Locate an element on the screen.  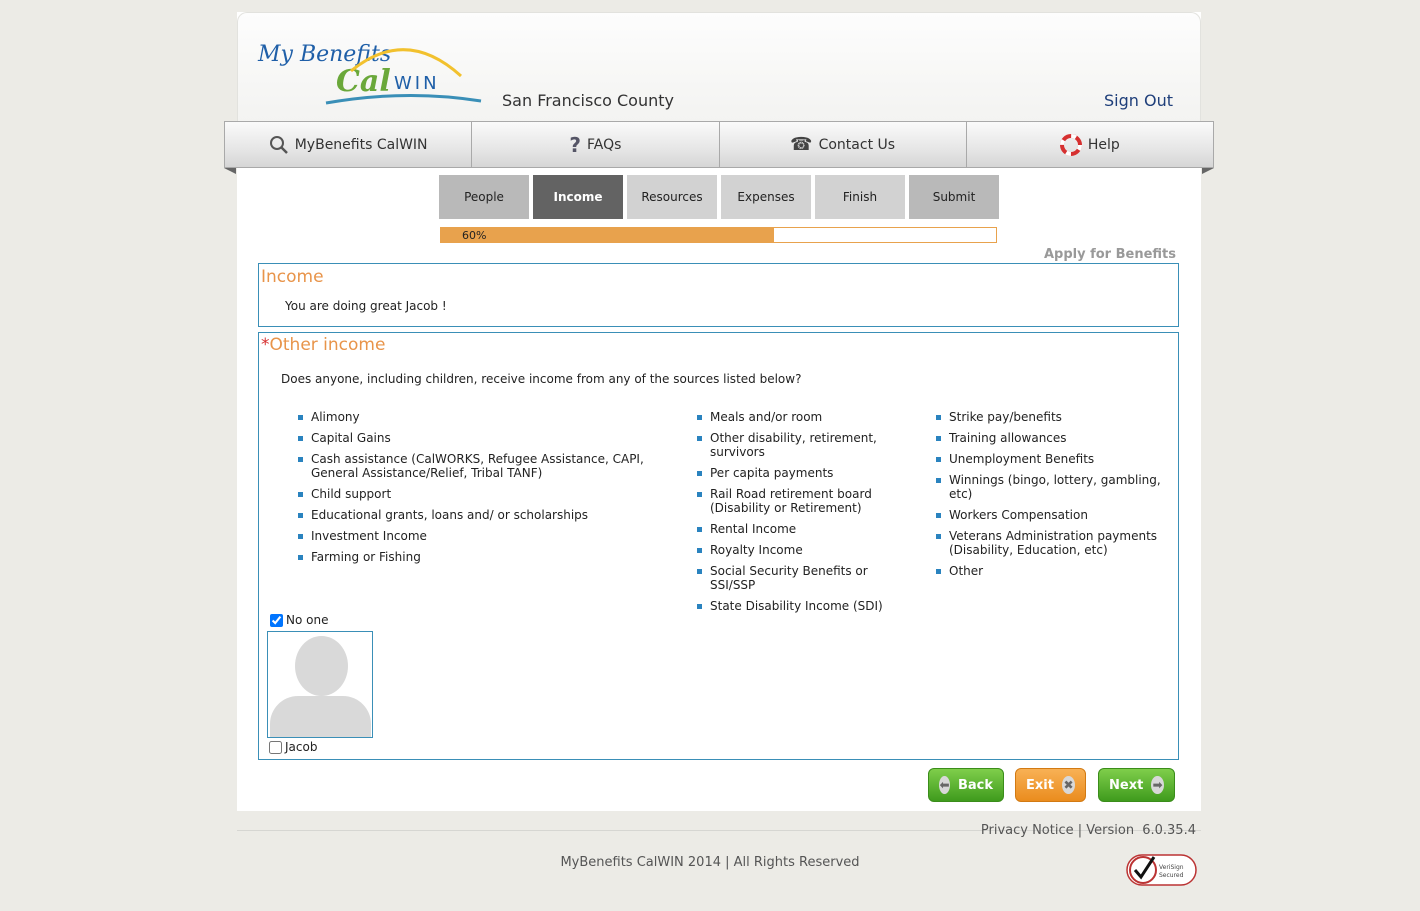
income-source-item: Winnings (bingo, lottery, gambling, etc) is located at coordinates (1056, 487).